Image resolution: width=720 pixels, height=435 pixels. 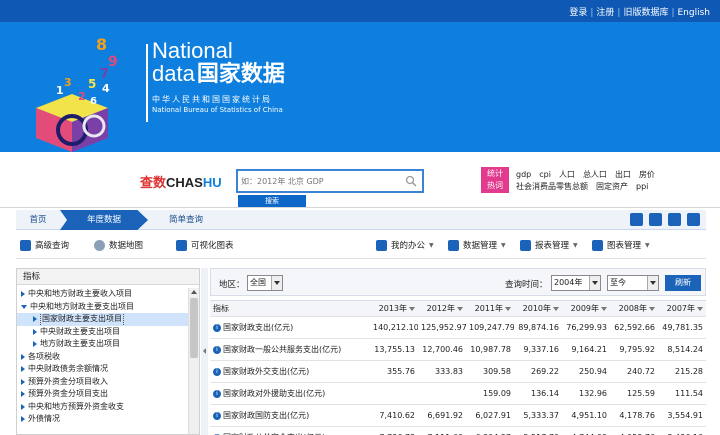 I want to click on tree-item: 国家财政主要支出项目, so click(x=103, y=319).